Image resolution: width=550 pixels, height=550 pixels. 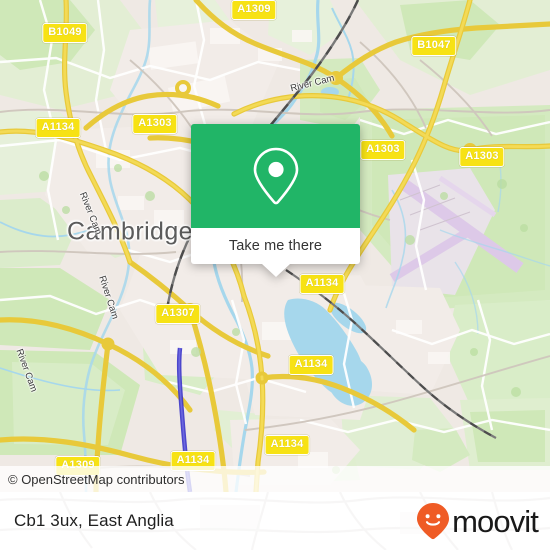 I want to click on location-info-card: Take me there, so click(x=275, y=200).